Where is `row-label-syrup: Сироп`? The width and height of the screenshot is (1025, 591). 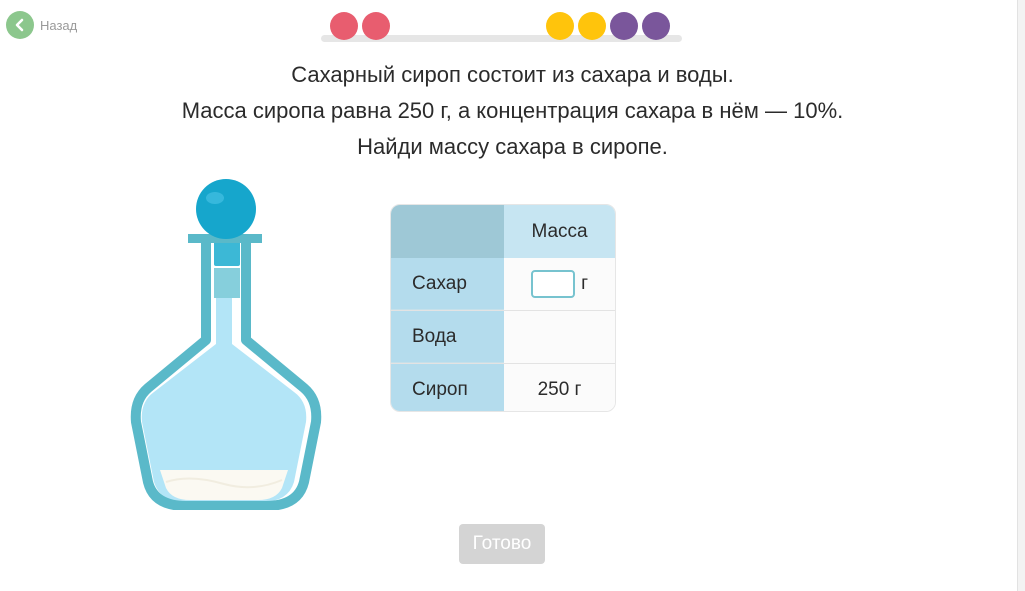 row-label-syrup: Сироп is located at coordinates (448, 387).